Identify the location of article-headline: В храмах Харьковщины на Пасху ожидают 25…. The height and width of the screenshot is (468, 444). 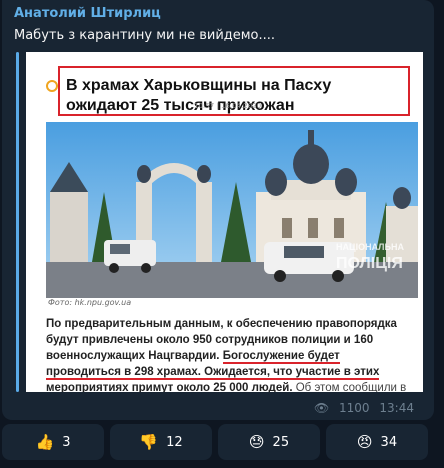
(199, 95).